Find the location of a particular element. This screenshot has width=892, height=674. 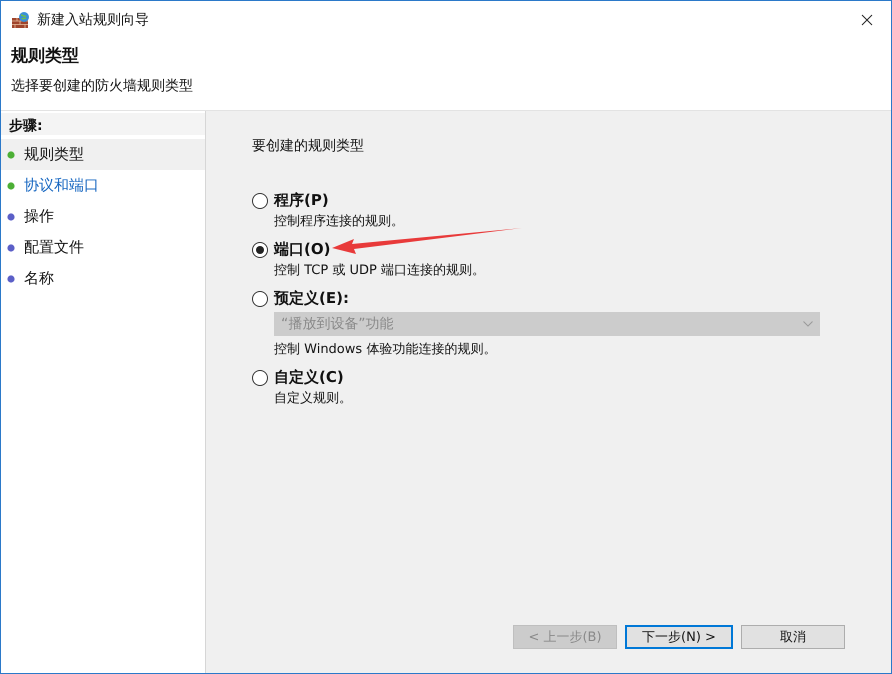

option-description: 控制程序连接的规则。 is located at coordinates (339, 221).